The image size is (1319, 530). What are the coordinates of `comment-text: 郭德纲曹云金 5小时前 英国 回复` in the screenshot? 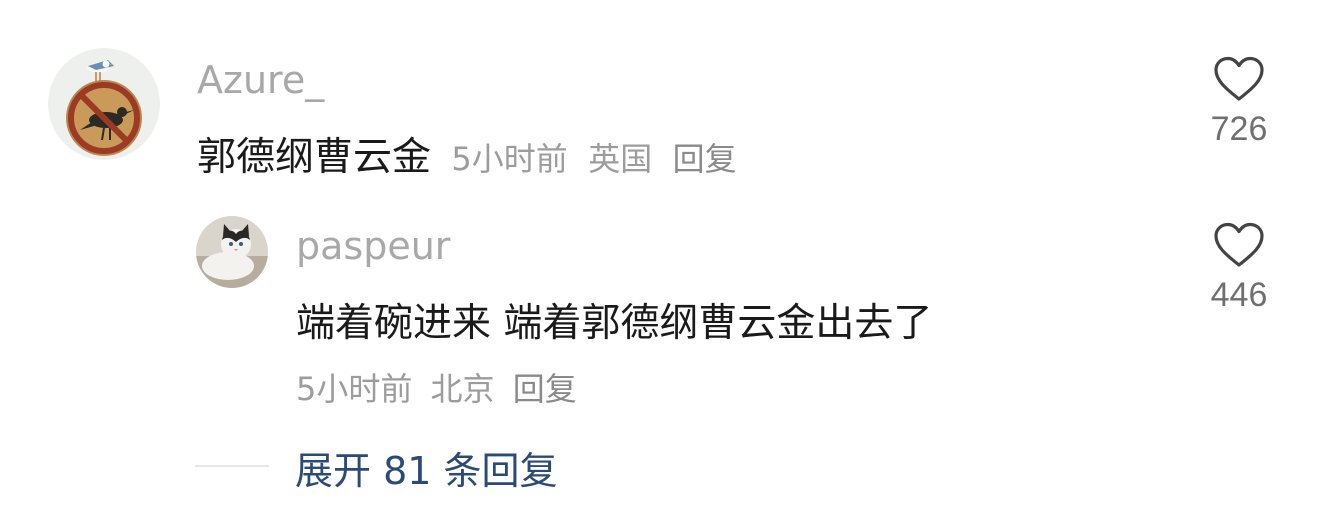 It's located at (467, 154).